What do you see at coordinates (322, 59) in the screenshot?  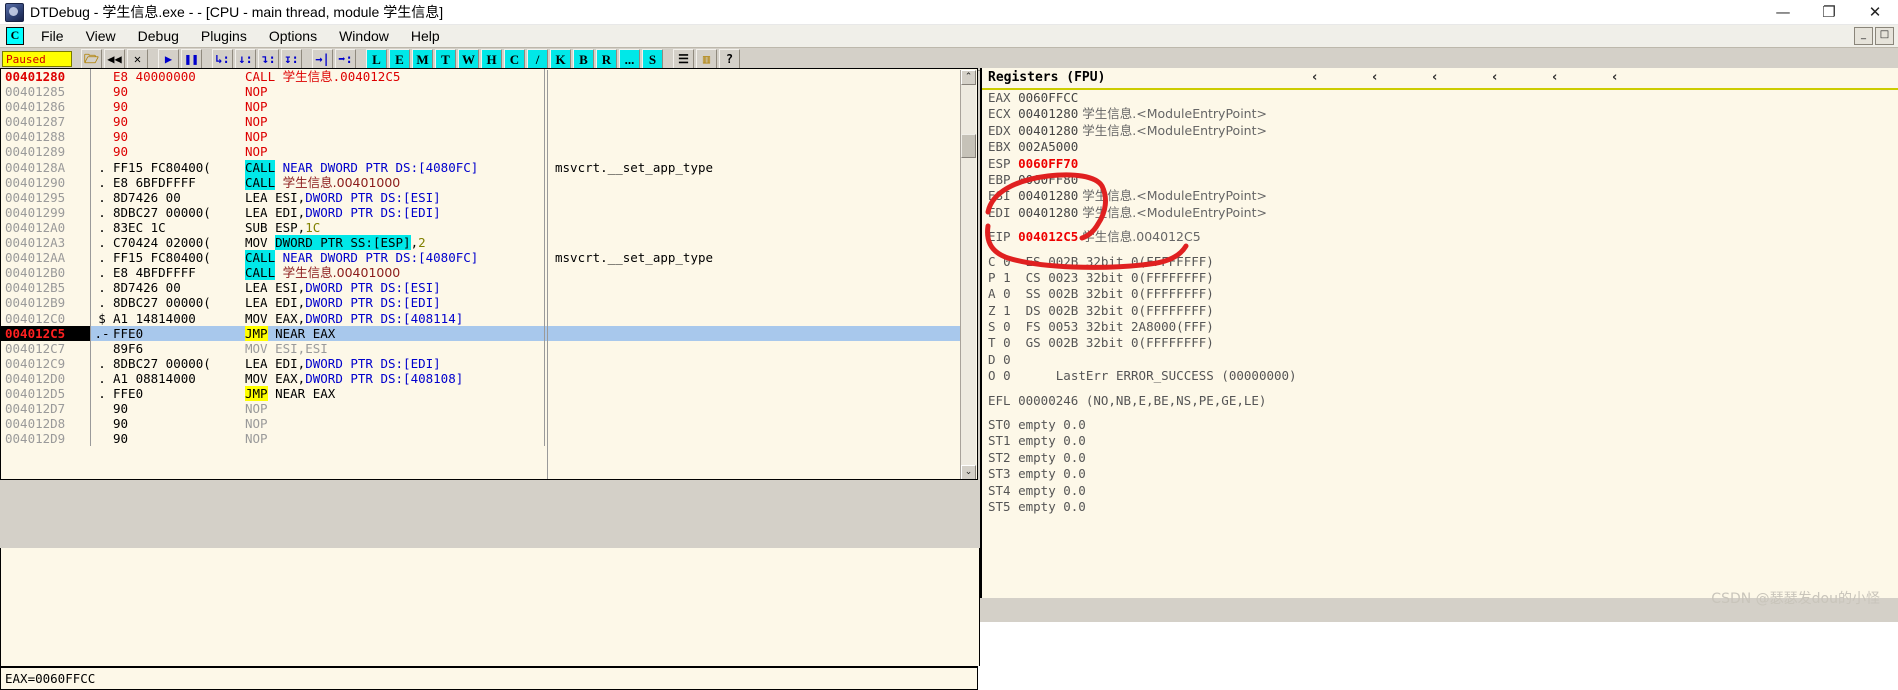 I see `execute-till-return-button: →|` at bounding box center [322, 59].